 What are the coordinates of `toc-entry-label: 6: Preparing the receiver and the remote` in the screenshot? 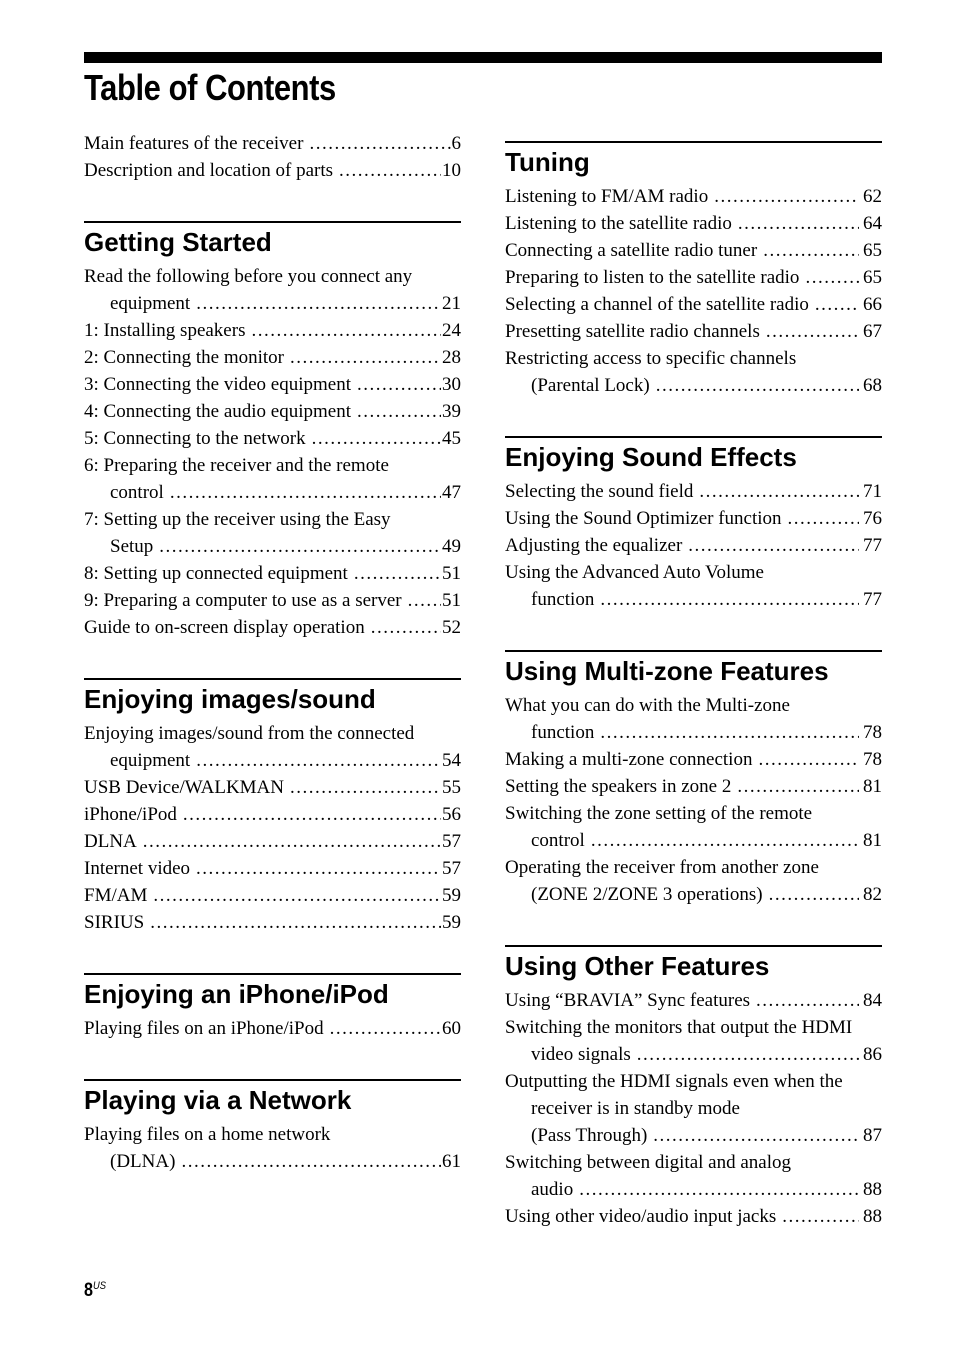 It's located at (236, 465).